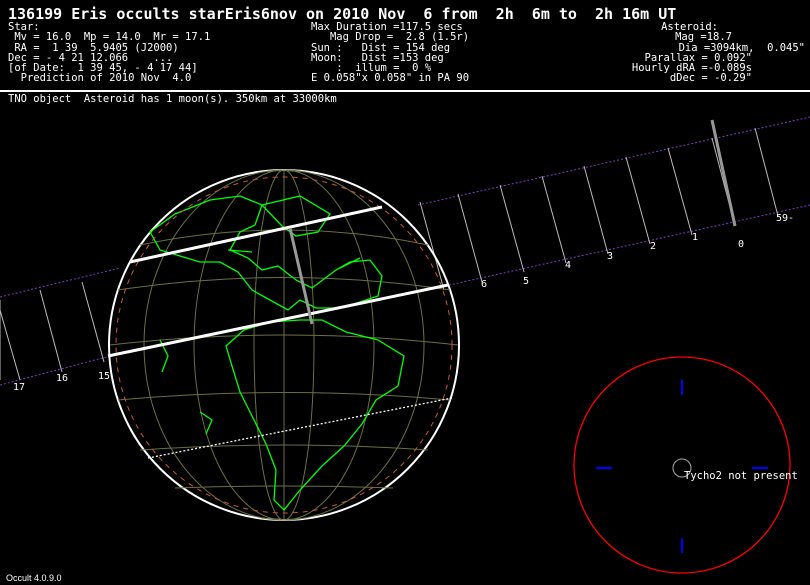 Image resolution: width=810 pixels, height=585 pixels. Describe the element at coordinates (568, 265) in the screenshot. I see `track-tick-label: 4` at that location.